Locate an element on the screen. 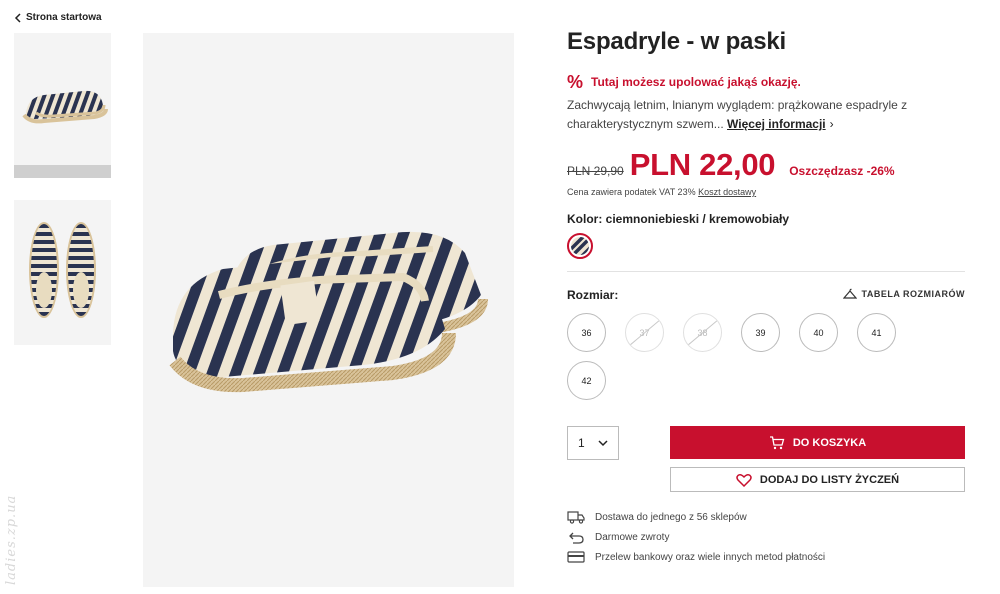 This screenshot has height=594, width=1000. product-title: Espadryle - w paski is located at coordinates (676, 41).